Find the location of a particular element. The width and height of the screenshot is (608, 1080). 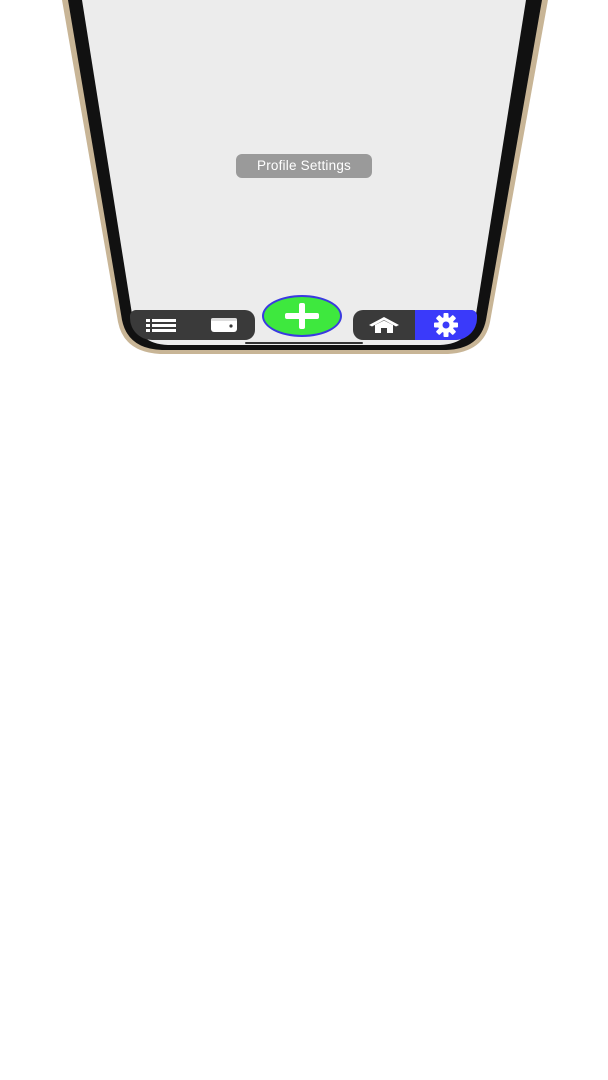

gear-icon is located at coordinates (446, 325).